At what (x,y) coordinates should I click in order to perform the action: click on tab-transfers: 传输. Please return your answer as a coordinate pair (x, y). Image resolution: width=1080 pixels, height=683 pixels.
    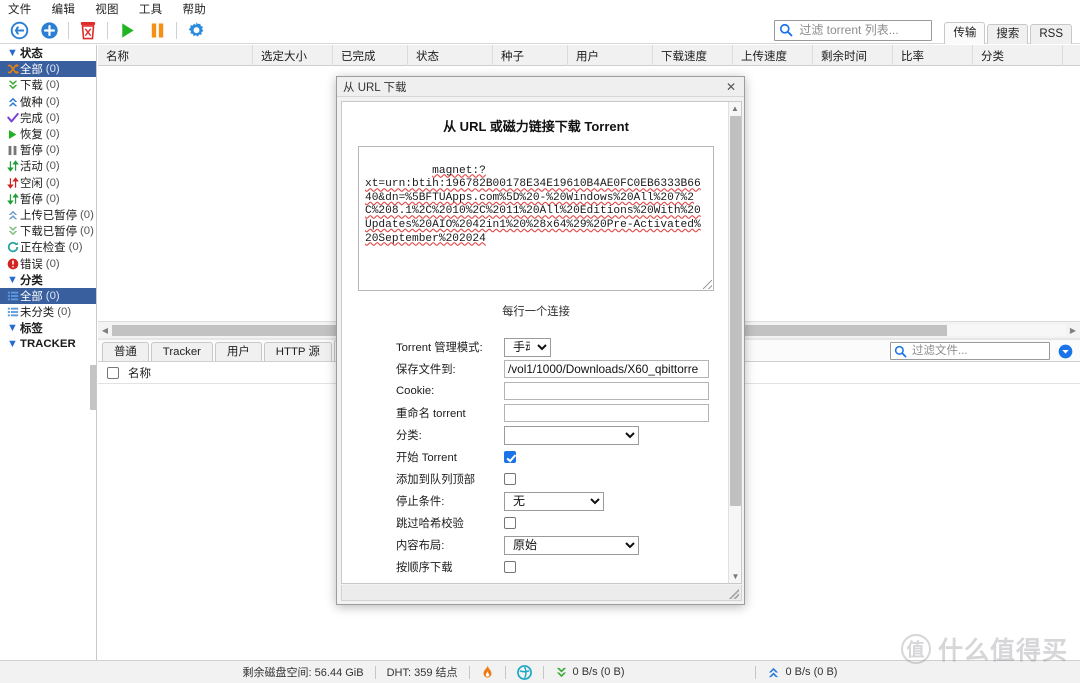
    Looking at the image, I should click on (965, 32).